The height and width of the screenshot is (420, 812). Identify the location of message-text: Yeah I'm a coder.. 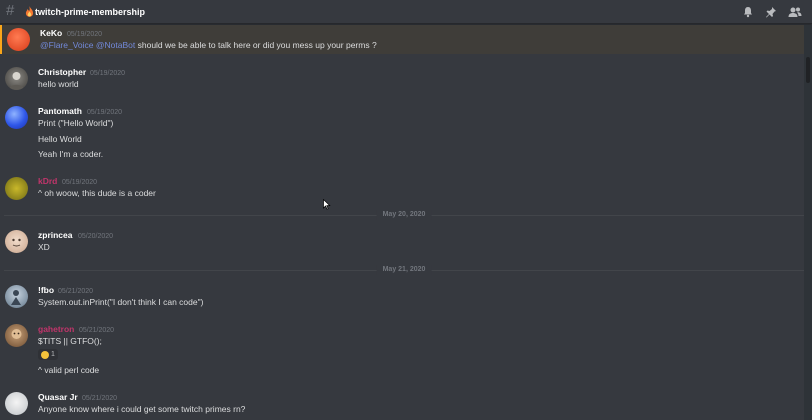
(71, 154).